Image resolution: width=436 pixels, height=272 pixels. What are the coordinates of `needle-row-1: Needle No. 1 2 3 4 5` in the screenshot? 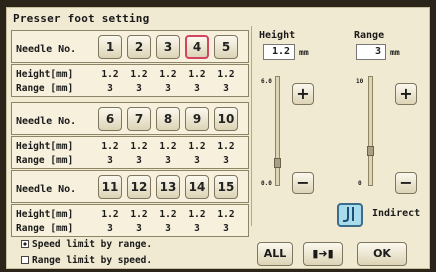 It's located at (130, 46).